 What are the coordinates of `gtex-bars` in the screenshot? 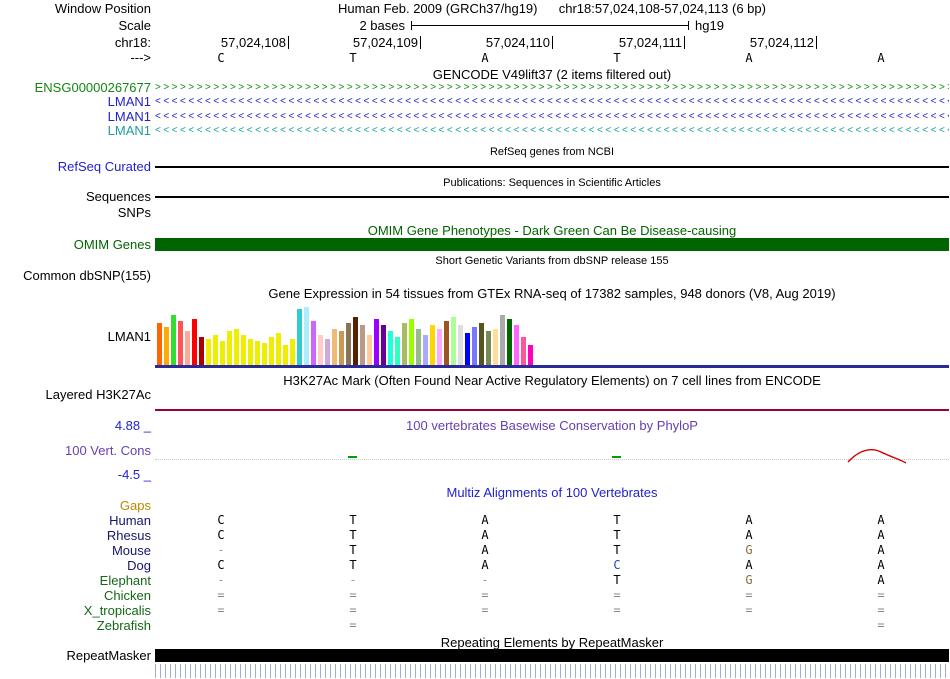 It's located at (552, 334).